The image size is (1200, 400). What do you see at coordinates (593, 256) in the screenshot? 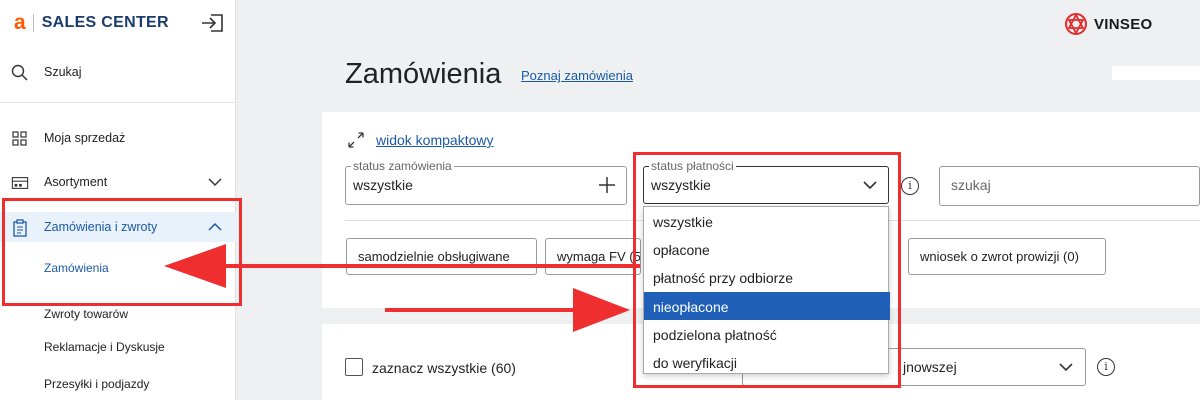
I see `filter-chip-requires-invoice: wymaga FV (5` at bounding box center [593, 256].